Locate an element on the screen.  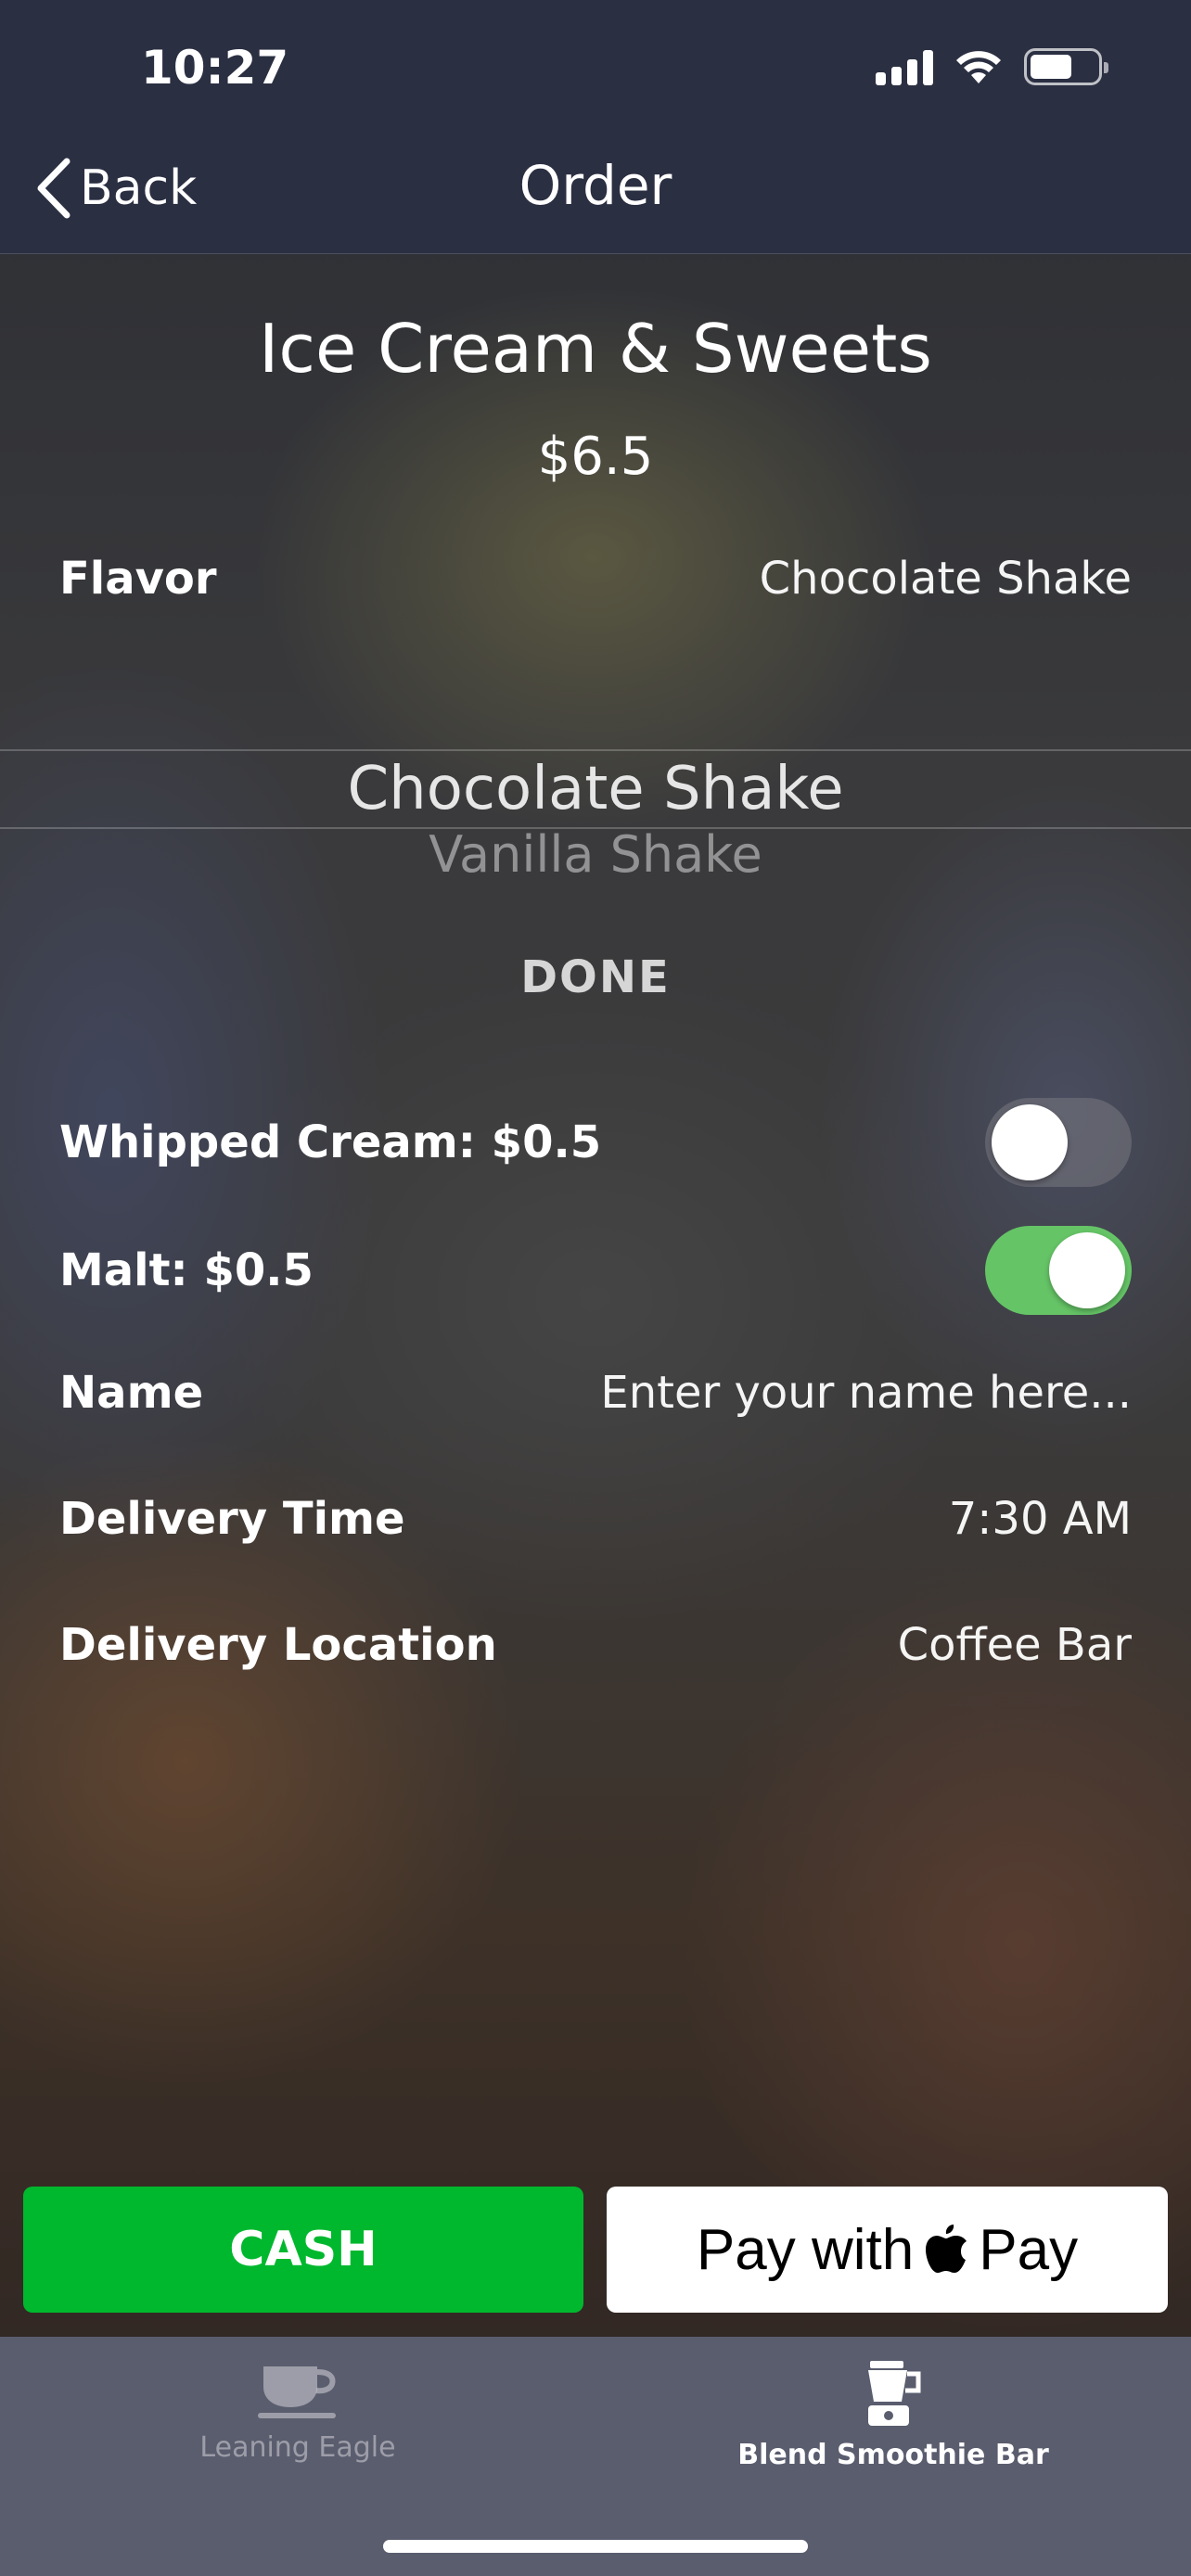
picker-divider-top is located at coordinates (595, 750).